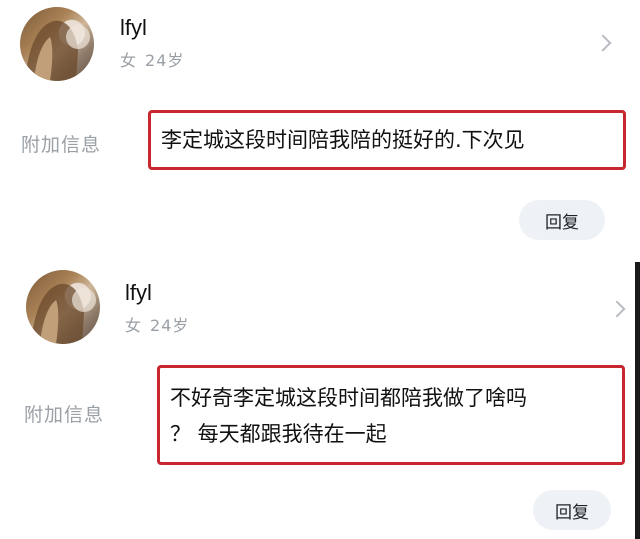 The width and height of the screenshot is (640, 539). Describe the element at coordinates (348, 398) in the screenshot. I see `message-text-line: 不好奇李定城这段时间都陪我做了啥吗` at that location.